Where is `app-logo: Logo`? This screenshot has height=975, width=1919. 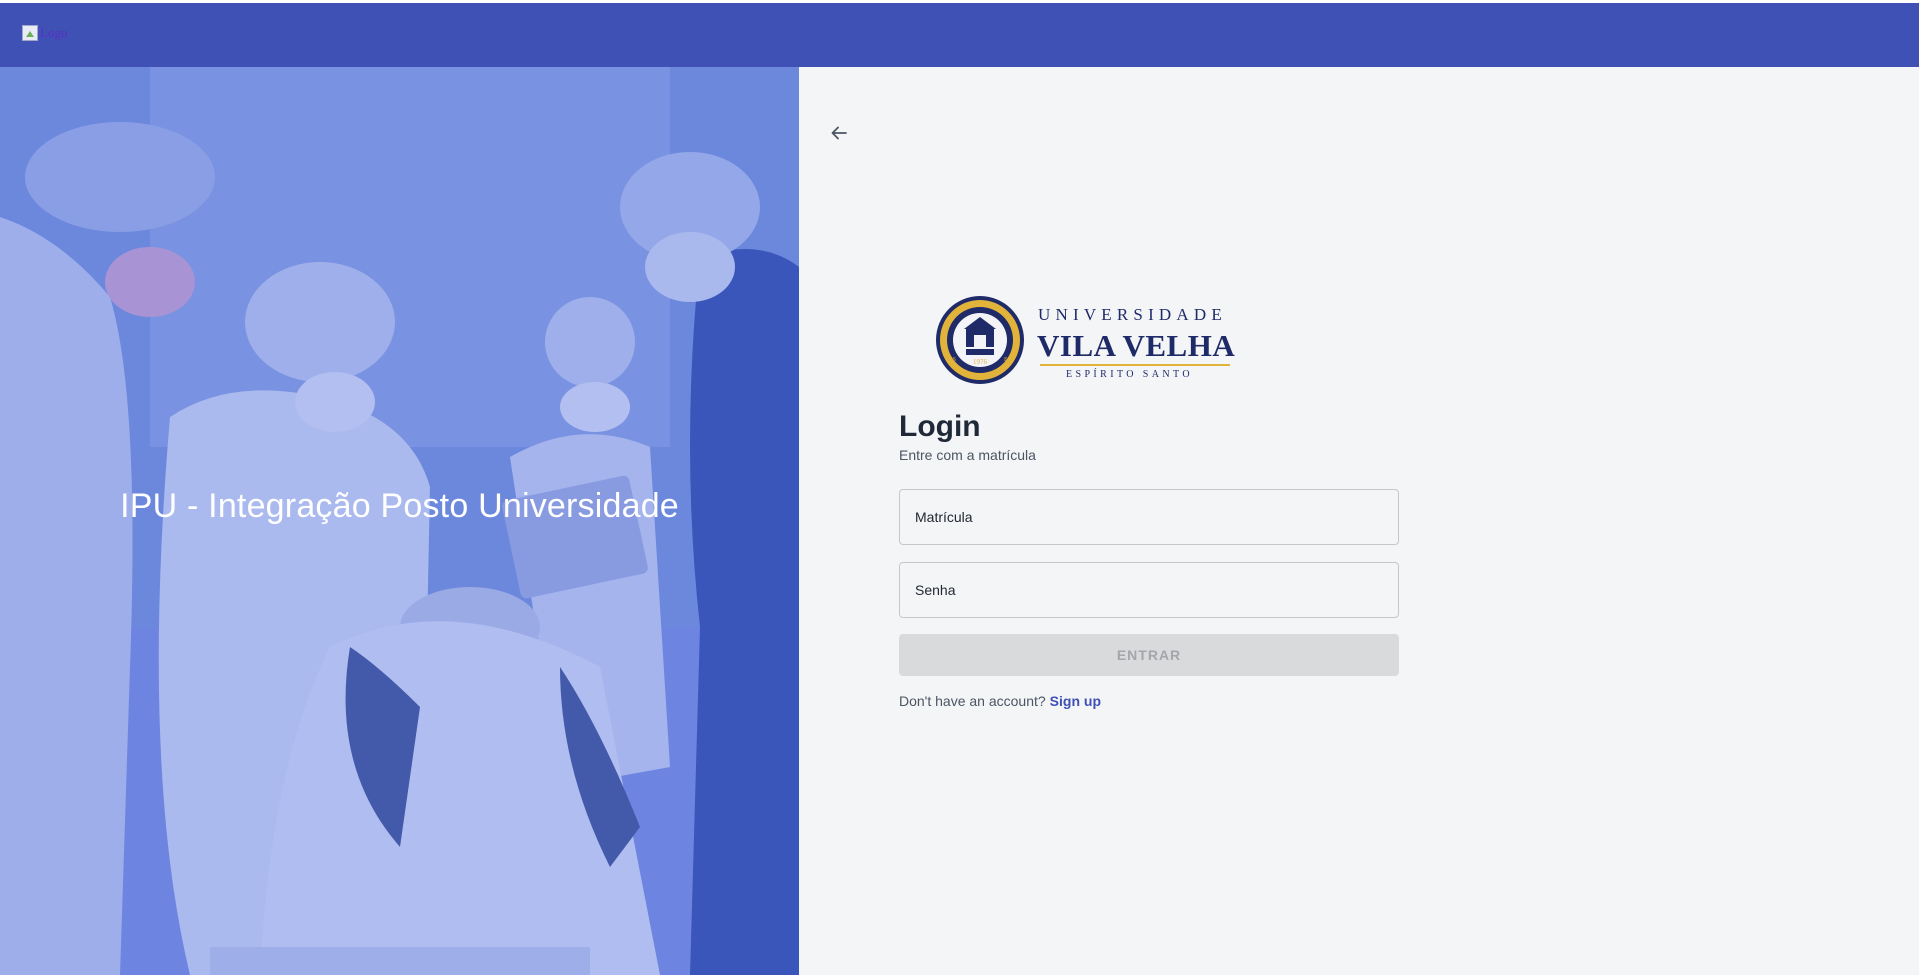 app-logo: Logo is located at coordinates (44, 33).